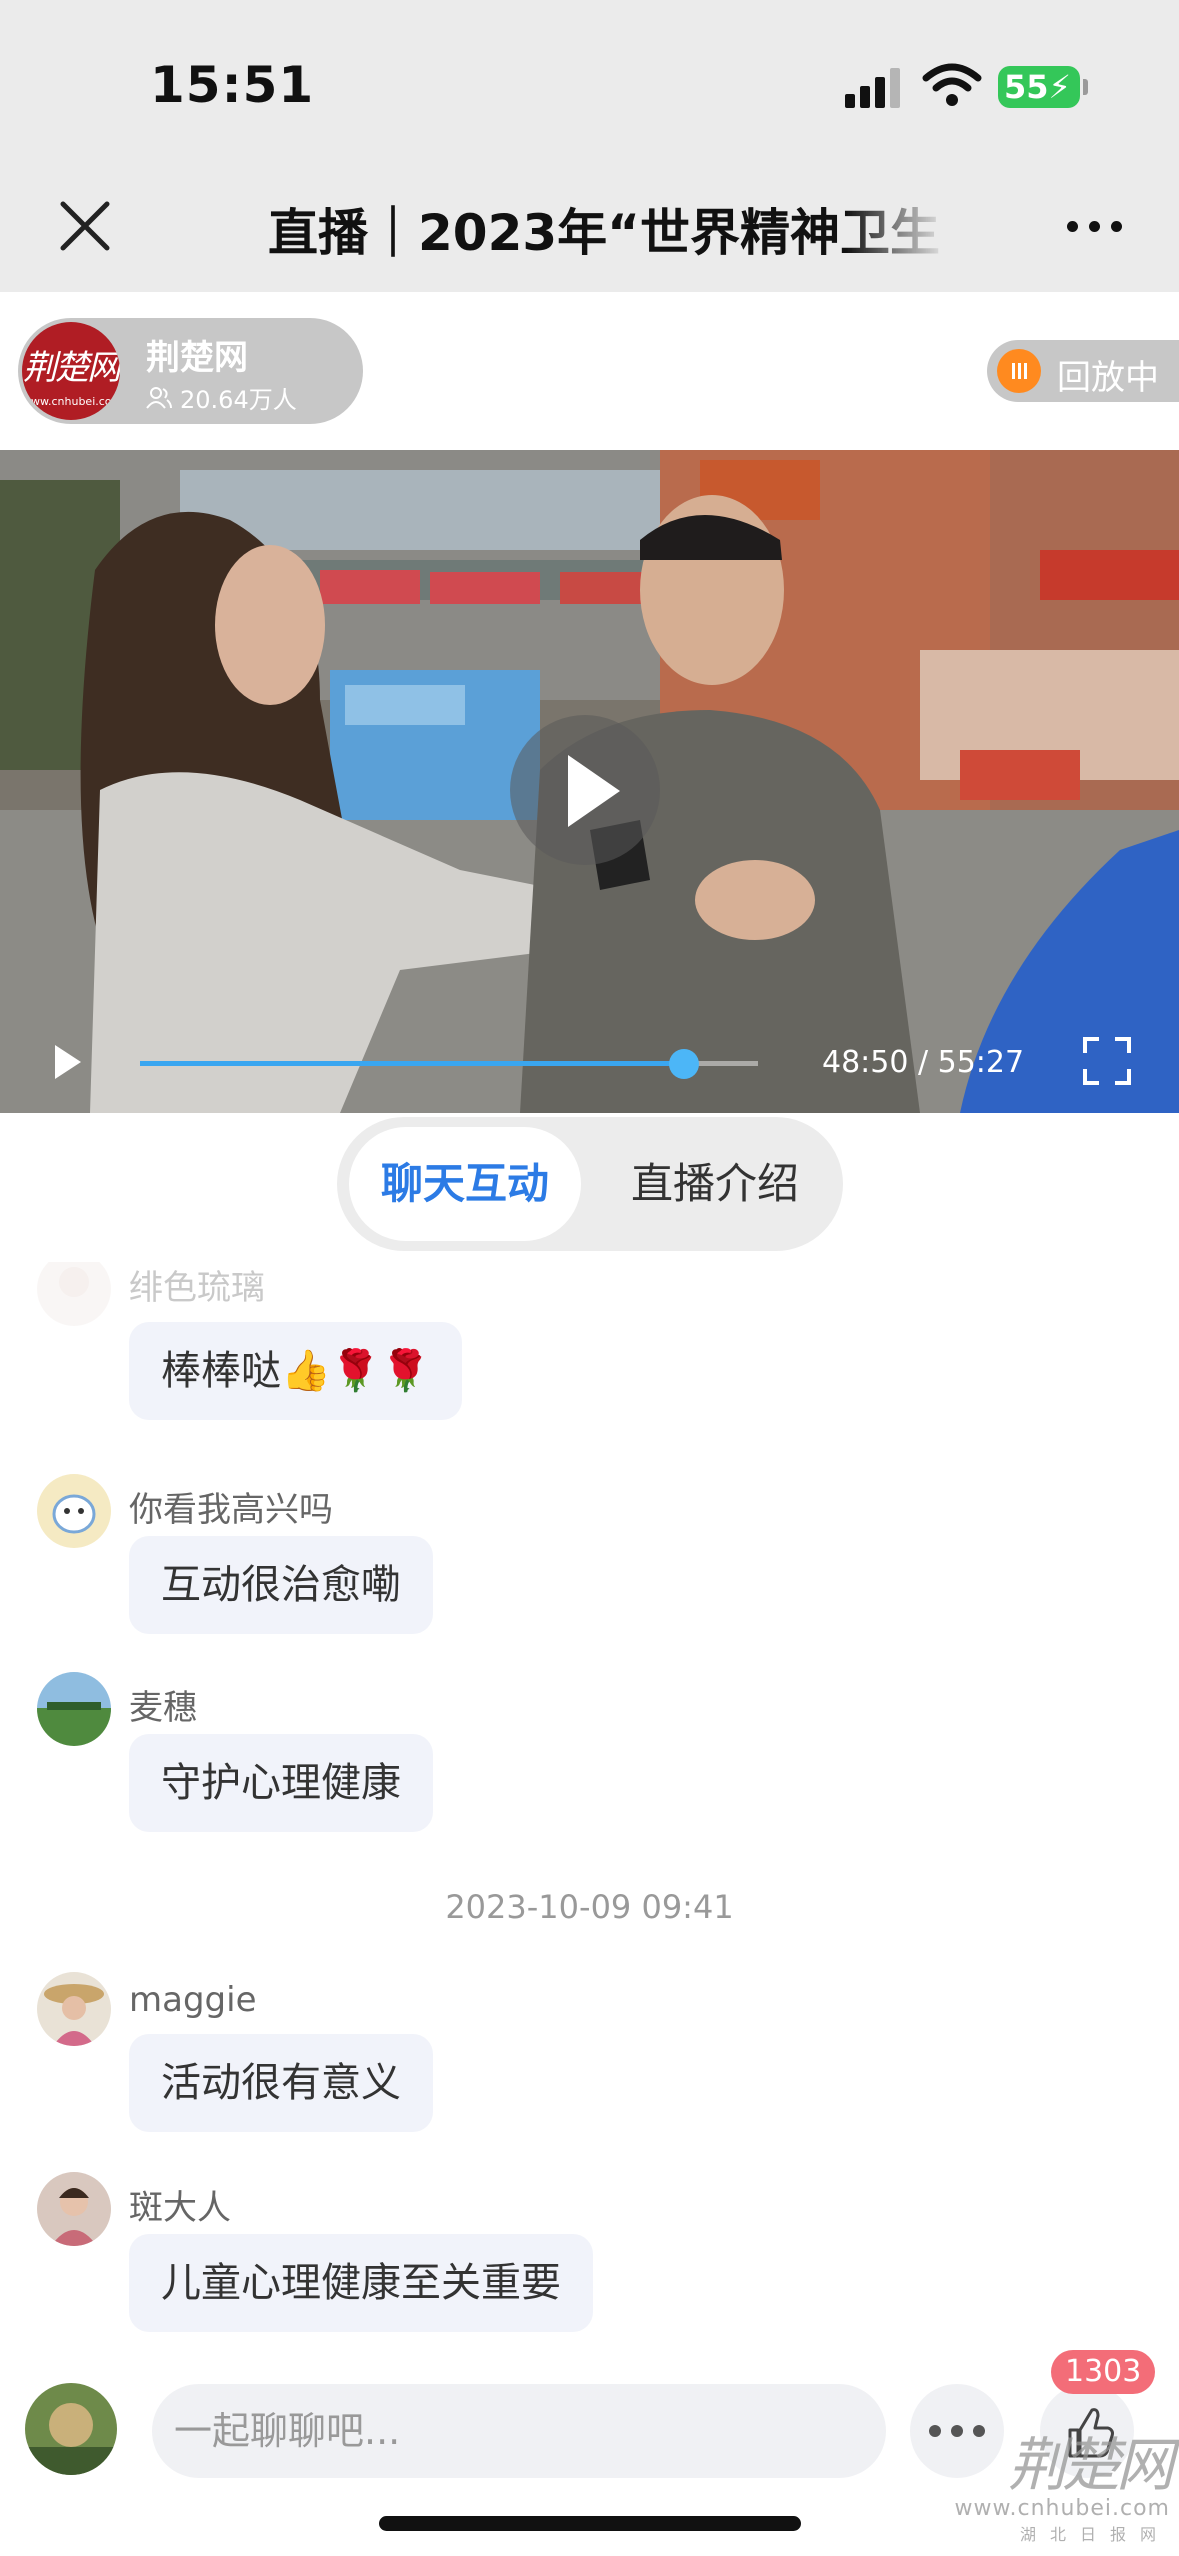 The image size is (1179, 2556). What do you see at coordinates (232, 85) in the screenshot?
I see `status-time: 15:51` at bounding box center [232, 85].